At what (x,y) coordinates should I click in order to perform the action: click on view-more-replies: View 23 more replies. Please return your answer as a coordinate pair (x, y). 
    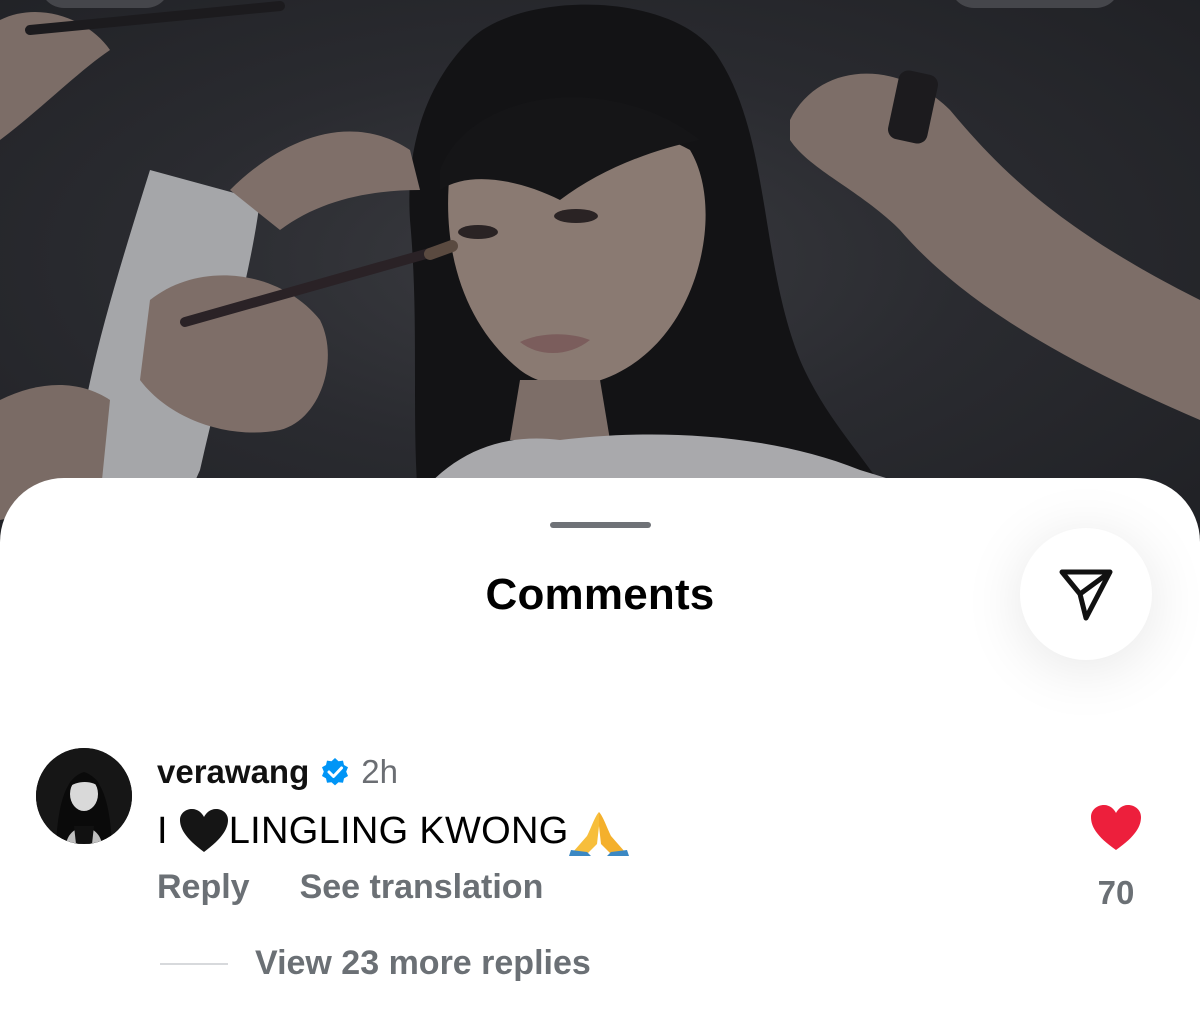
    Looking at the image, I should click on (375, 963).